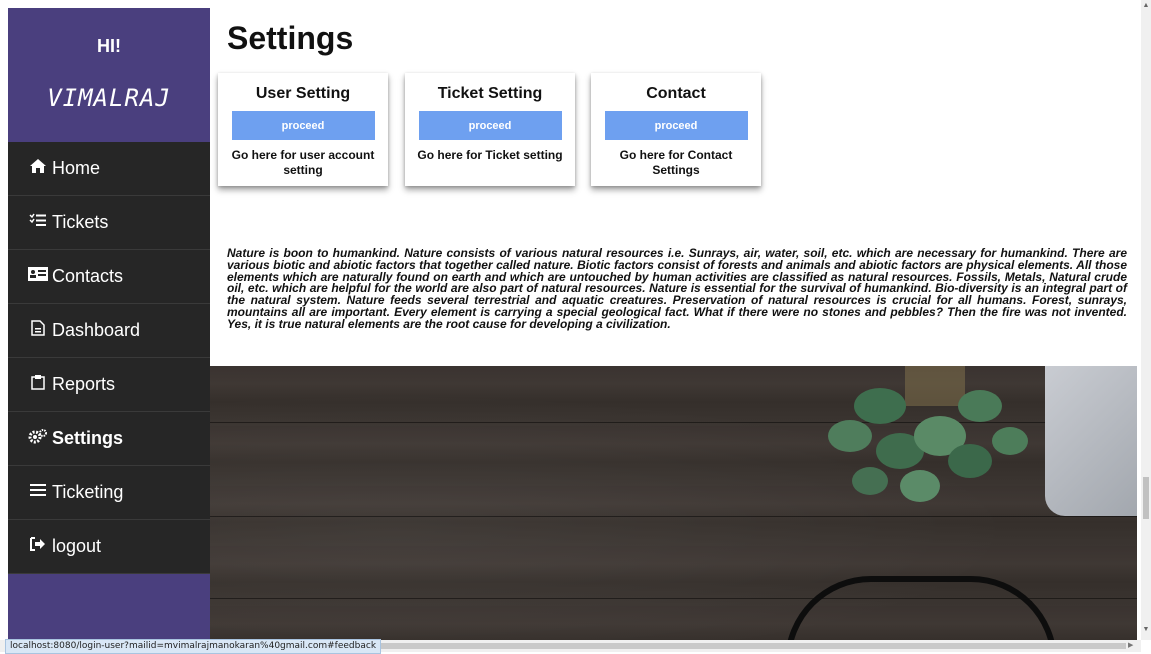 The image size is (1151, 654). I want to click on scroll-right-arrow-icon: ▶, so click(1130, 645).